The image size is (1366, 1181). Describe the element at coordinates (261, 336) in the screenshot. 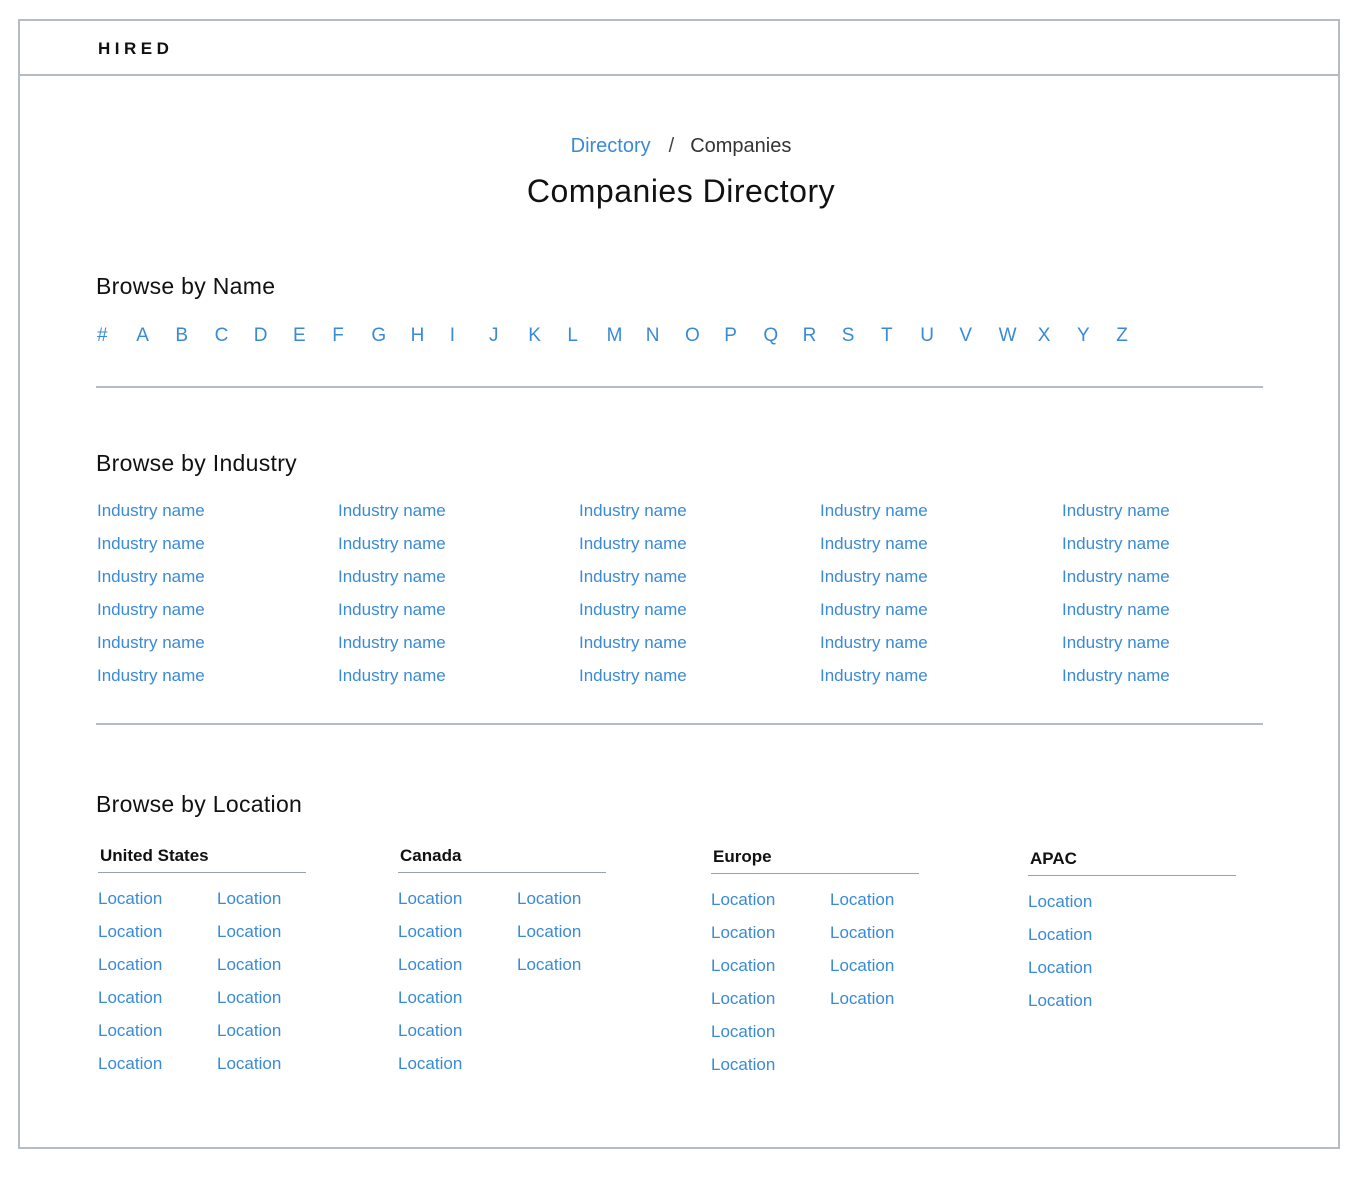

I see `letter-link-d: D` at that location.